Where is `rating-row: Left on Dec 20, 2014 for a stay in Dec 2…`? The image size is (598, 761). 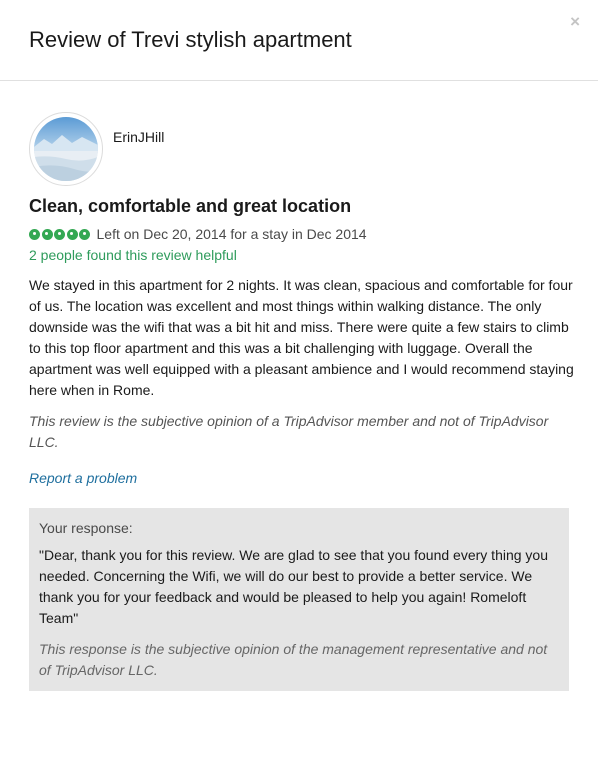 rating-row: Left on Dec 20, 2014 for a stay in Dec 2… is located at coordinates (299, 234).